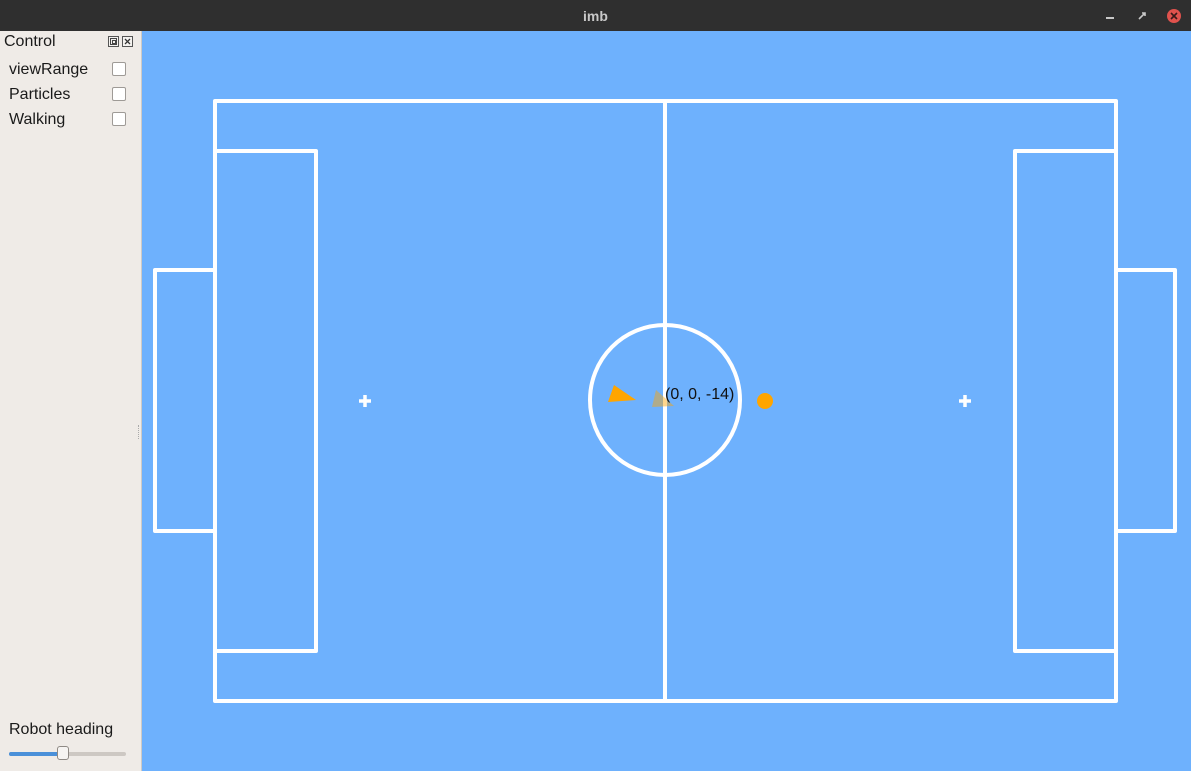 The height and width of the screenshot is (771, 1191). What do you see at coordinates (70, 121) in the screenshot?
I see `option-walking: Walking` at bounding box center [70, 121].